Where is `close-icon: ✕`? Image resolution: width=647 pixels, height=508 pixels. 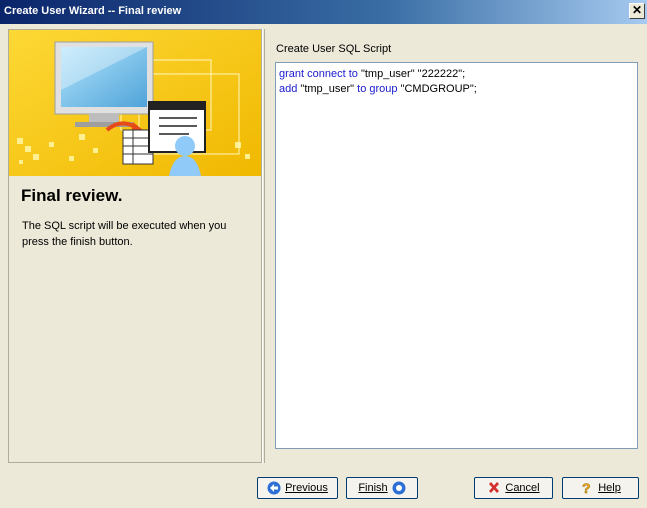
close-icon: ✕ is located at coordinates (637, 10).